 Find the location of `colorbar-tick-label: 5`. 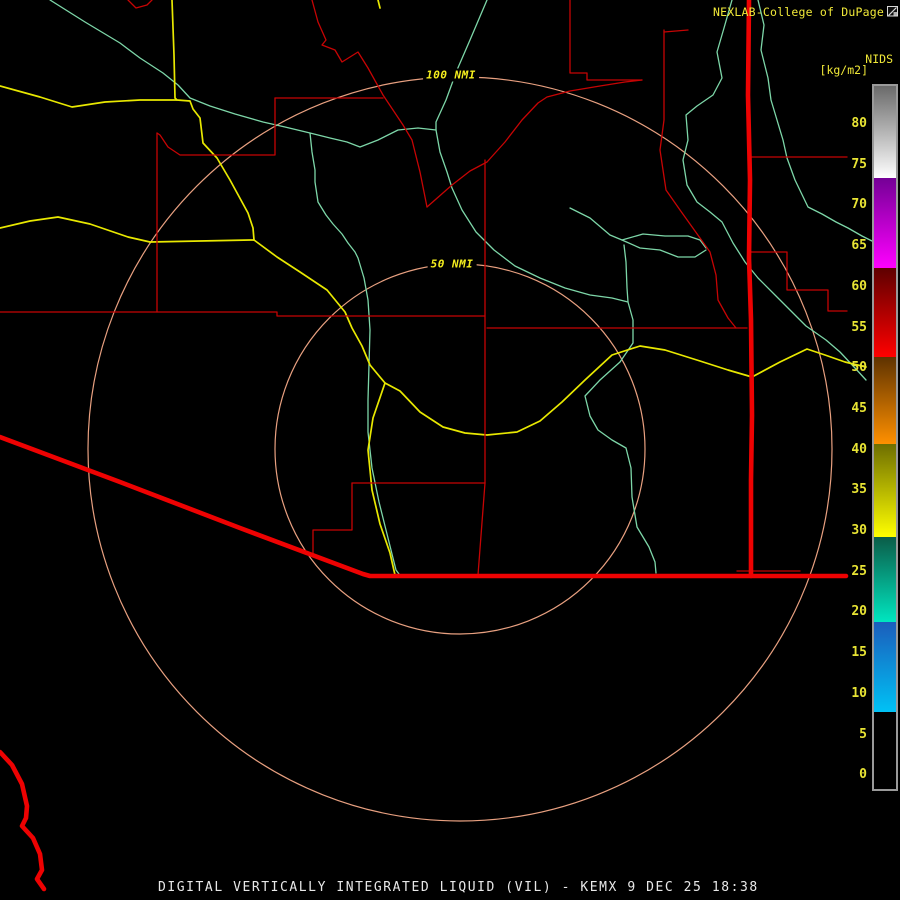

colorbar-tick-label: 5 is located at coordinates (863, 734).